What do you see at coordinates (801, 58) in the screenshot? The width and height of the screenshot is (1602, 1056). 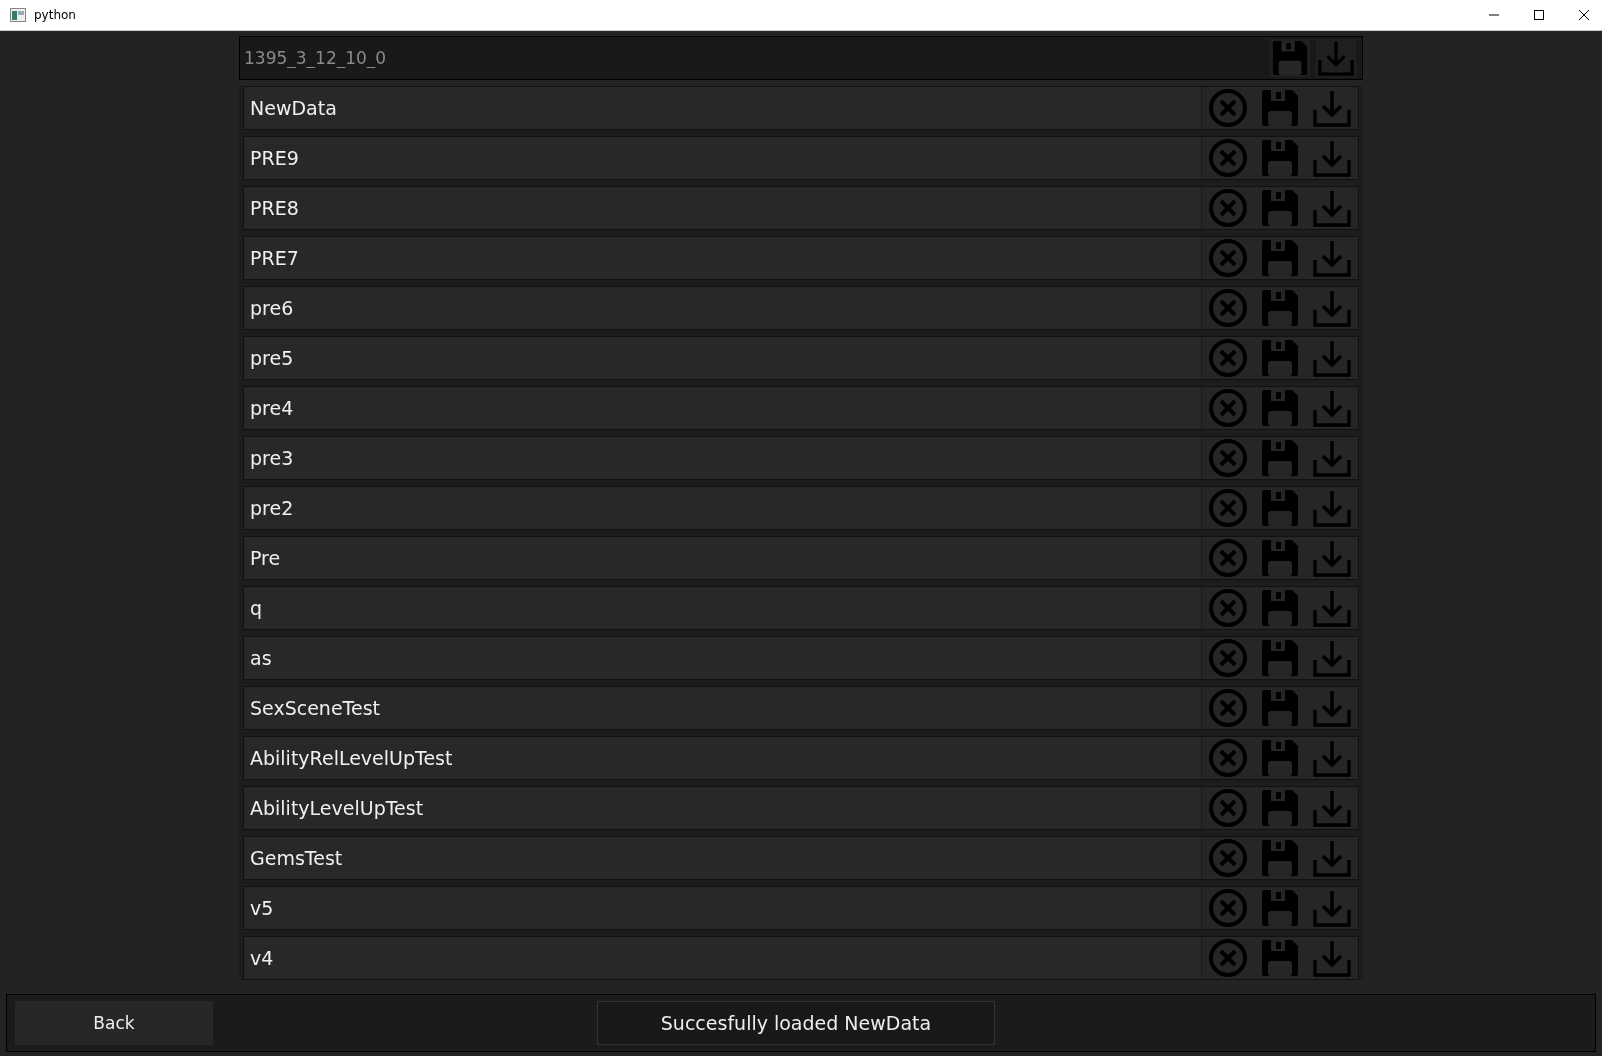 I see `name-field: 1395_3_12_10_0` at bounding box center [801, 58].